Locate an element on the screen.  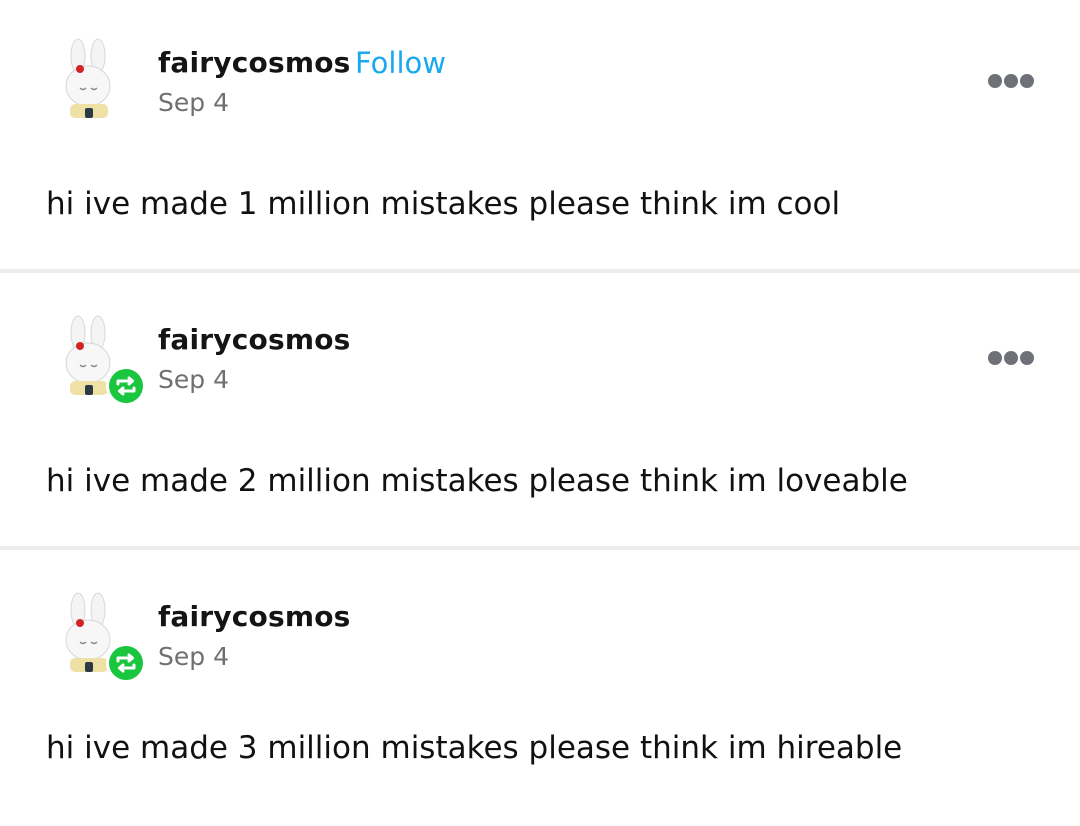
avatar is located at coordinates (89, 81).